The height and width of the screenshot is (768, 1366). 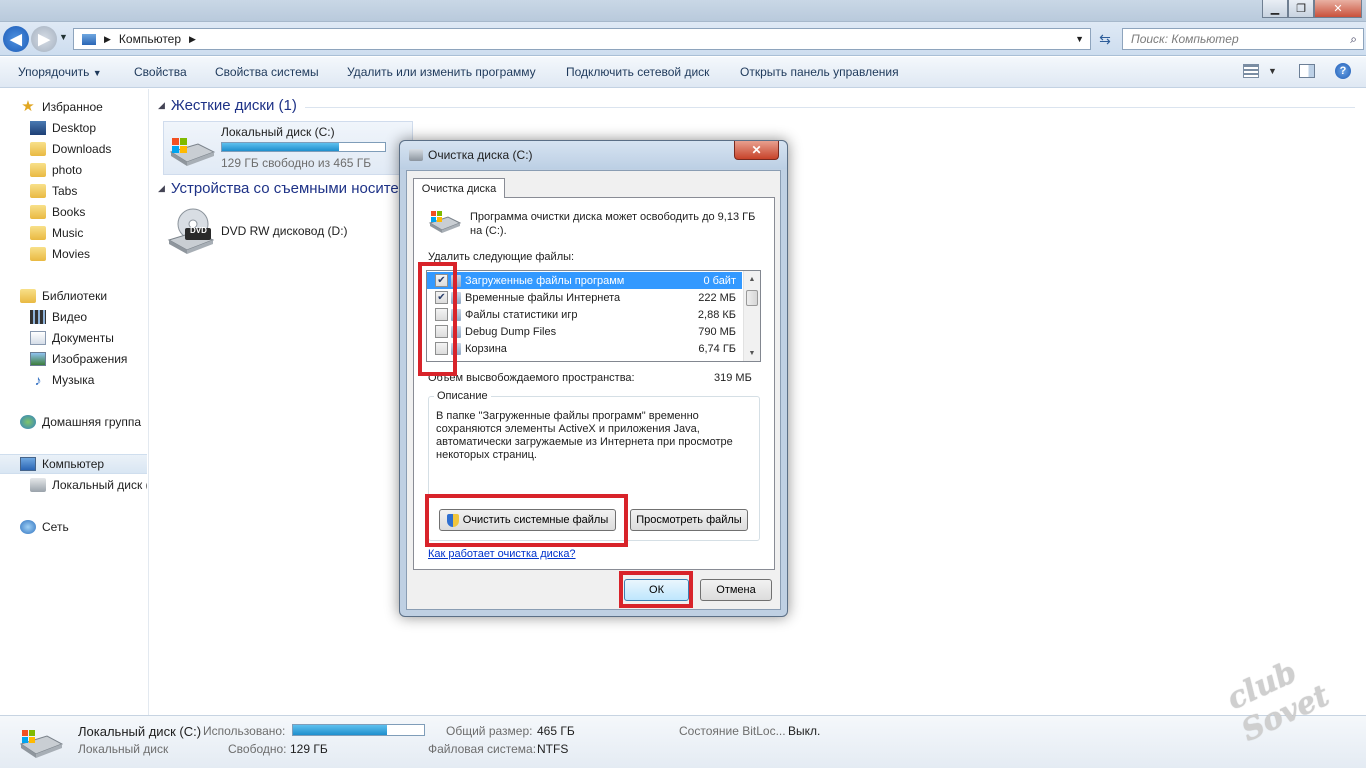 I want to click on help-icon: ?, so click(x=1343, y=71).